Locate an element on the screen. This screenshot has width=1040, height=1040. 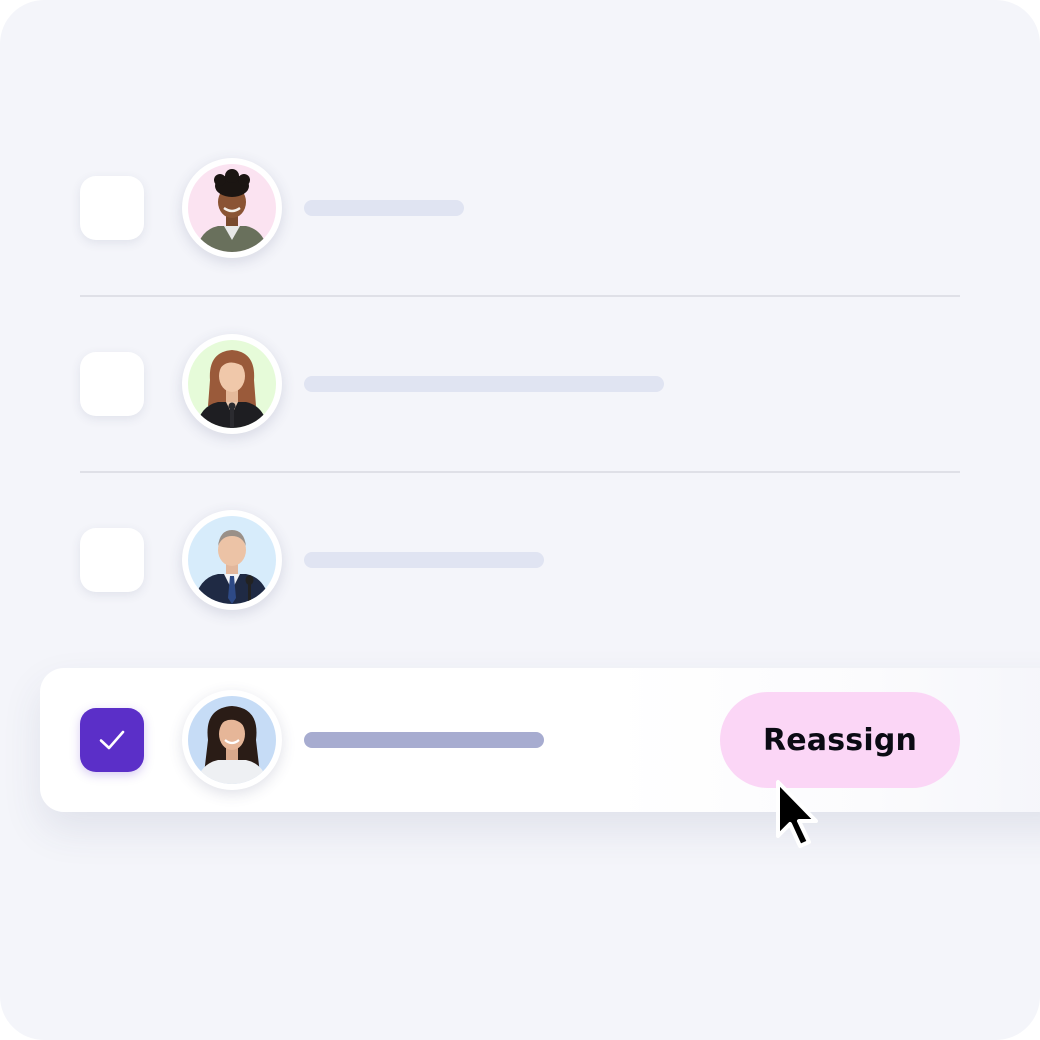
list-item-selected: Reassign is located at coordinates (540, 740).